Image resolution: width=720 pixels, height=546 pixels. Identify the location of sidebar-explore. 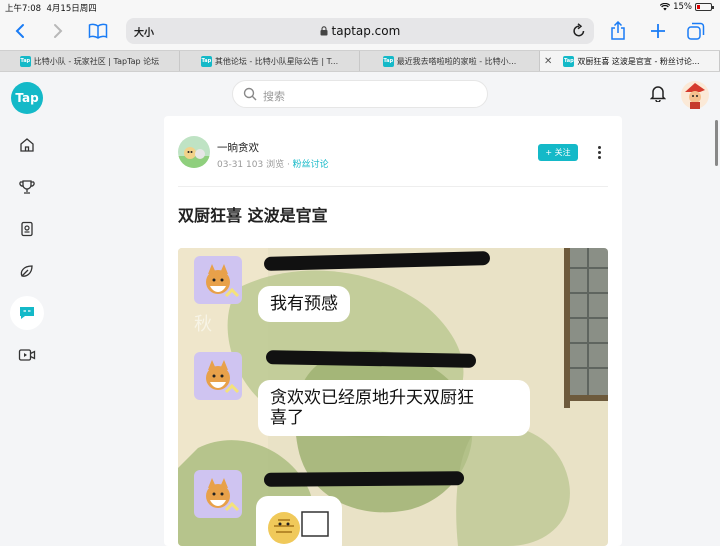
(27, 271).